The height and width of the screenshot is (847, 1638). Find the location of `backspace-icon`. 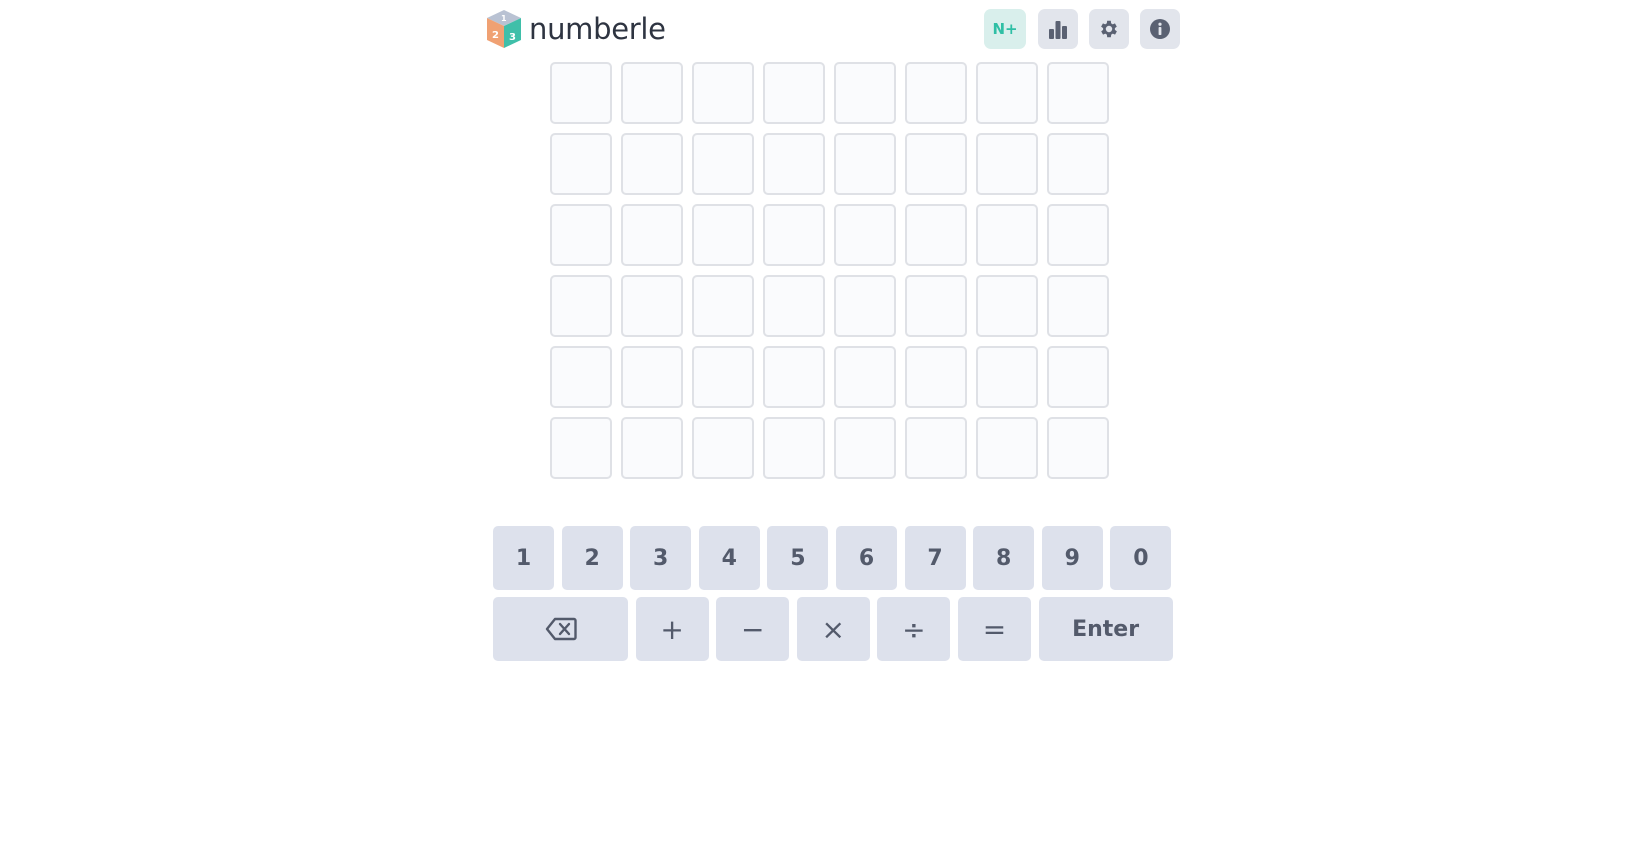

backspace-icon is located at coordinates (561, 629).